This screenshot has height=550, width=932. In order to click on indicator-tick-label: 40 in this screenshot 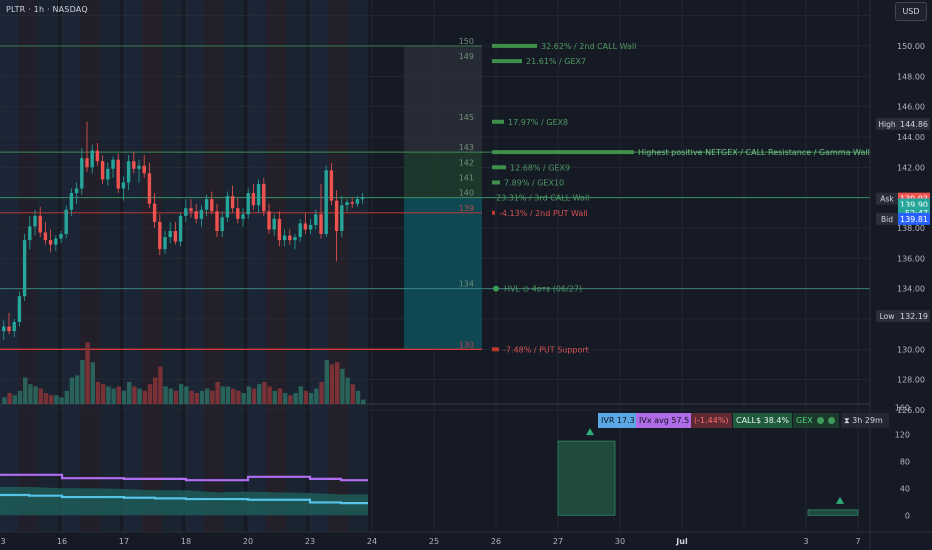, I will do `click(905, 488)`.